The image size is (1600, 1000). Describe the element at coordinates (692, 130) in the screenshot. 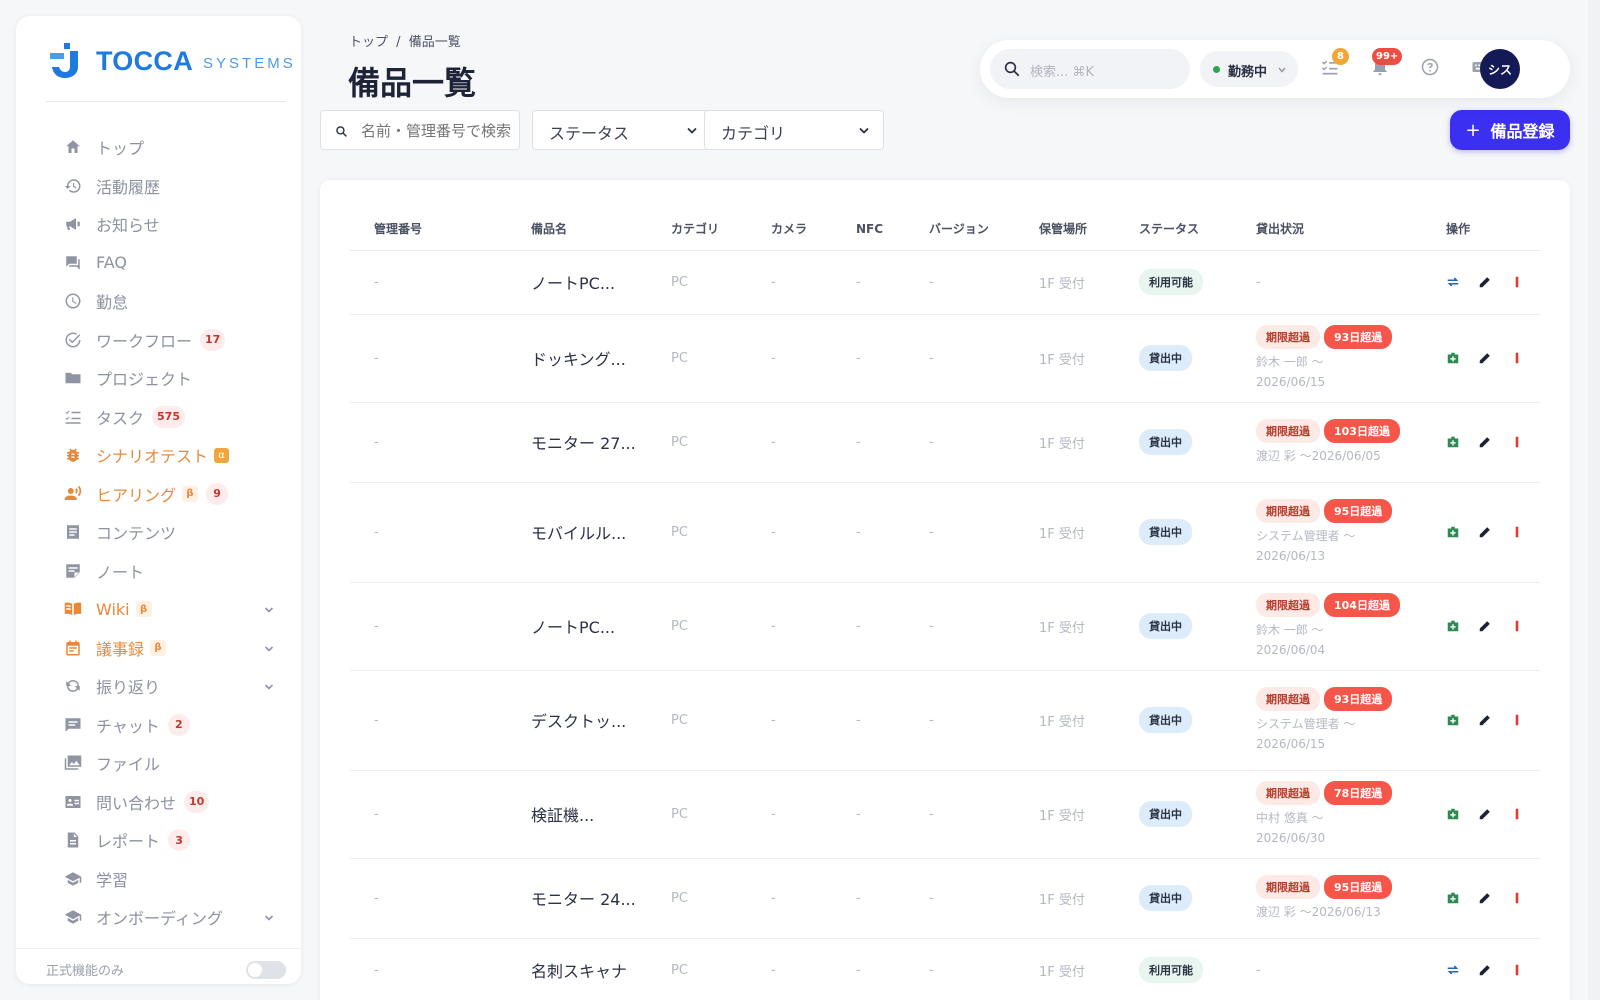

I see `chevron-down-icon` at that location.